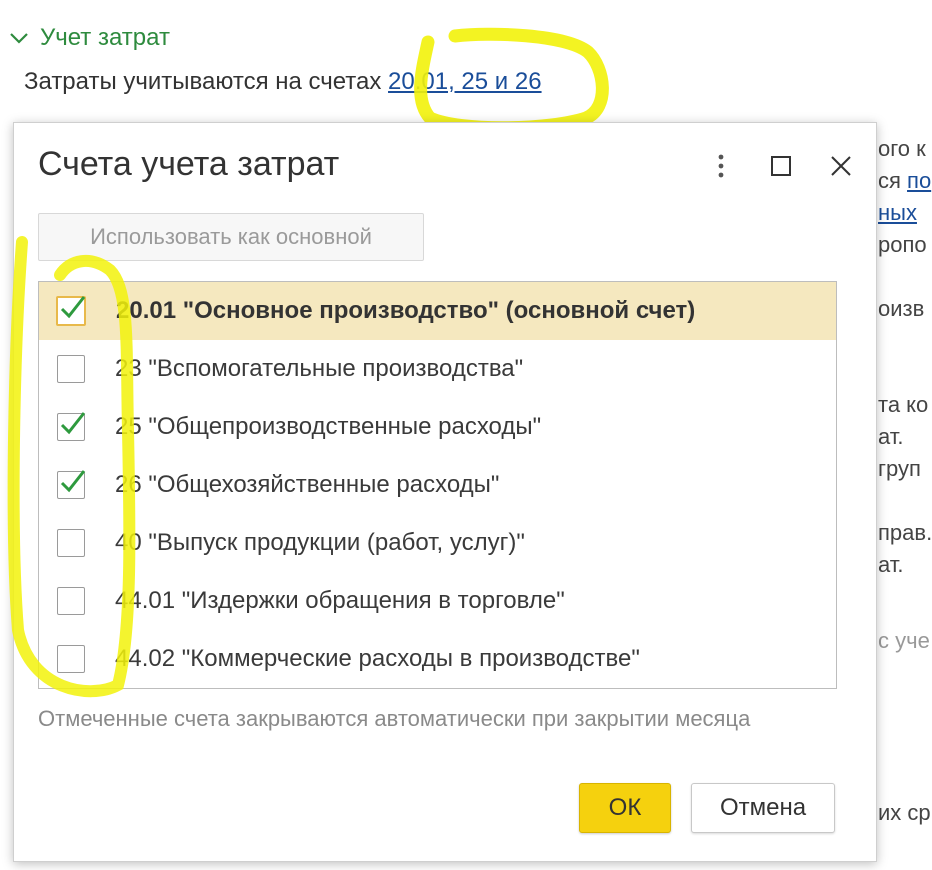  I want to click on bg-link-fragment: по, so click(919, 180).